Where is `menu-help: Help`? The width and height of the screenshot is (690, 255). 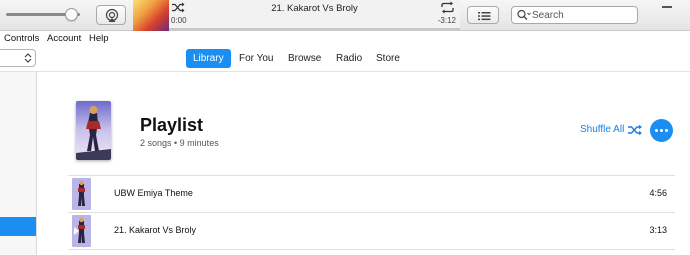 menu-help: Help is located at coordinates (99, 38).